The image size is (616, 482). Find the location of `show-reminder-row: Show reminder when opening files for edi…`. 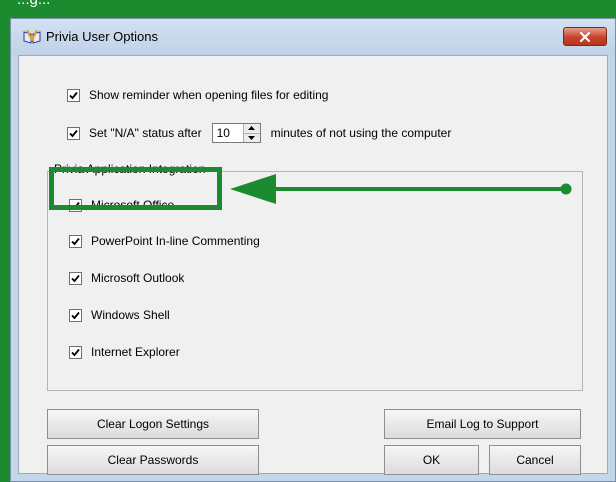

show-reminder-row: Show reminder when opening files for edi… is located at coordinates (197, 95).